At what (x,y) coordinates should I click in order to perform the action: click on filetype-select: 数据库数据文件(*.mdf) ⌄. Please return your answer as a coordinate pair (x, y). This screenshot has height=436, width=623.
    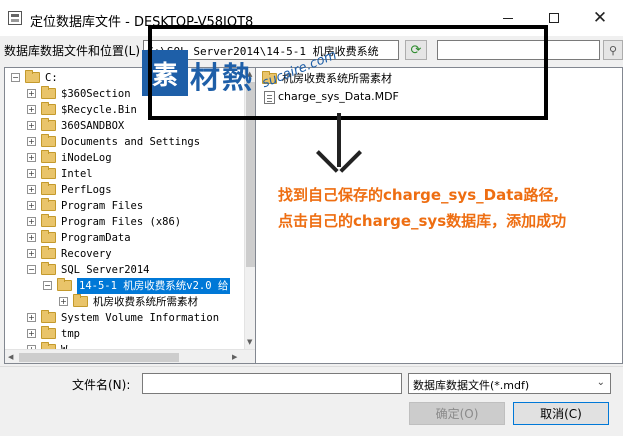
    Looking at the image, I should click on (509, 383).